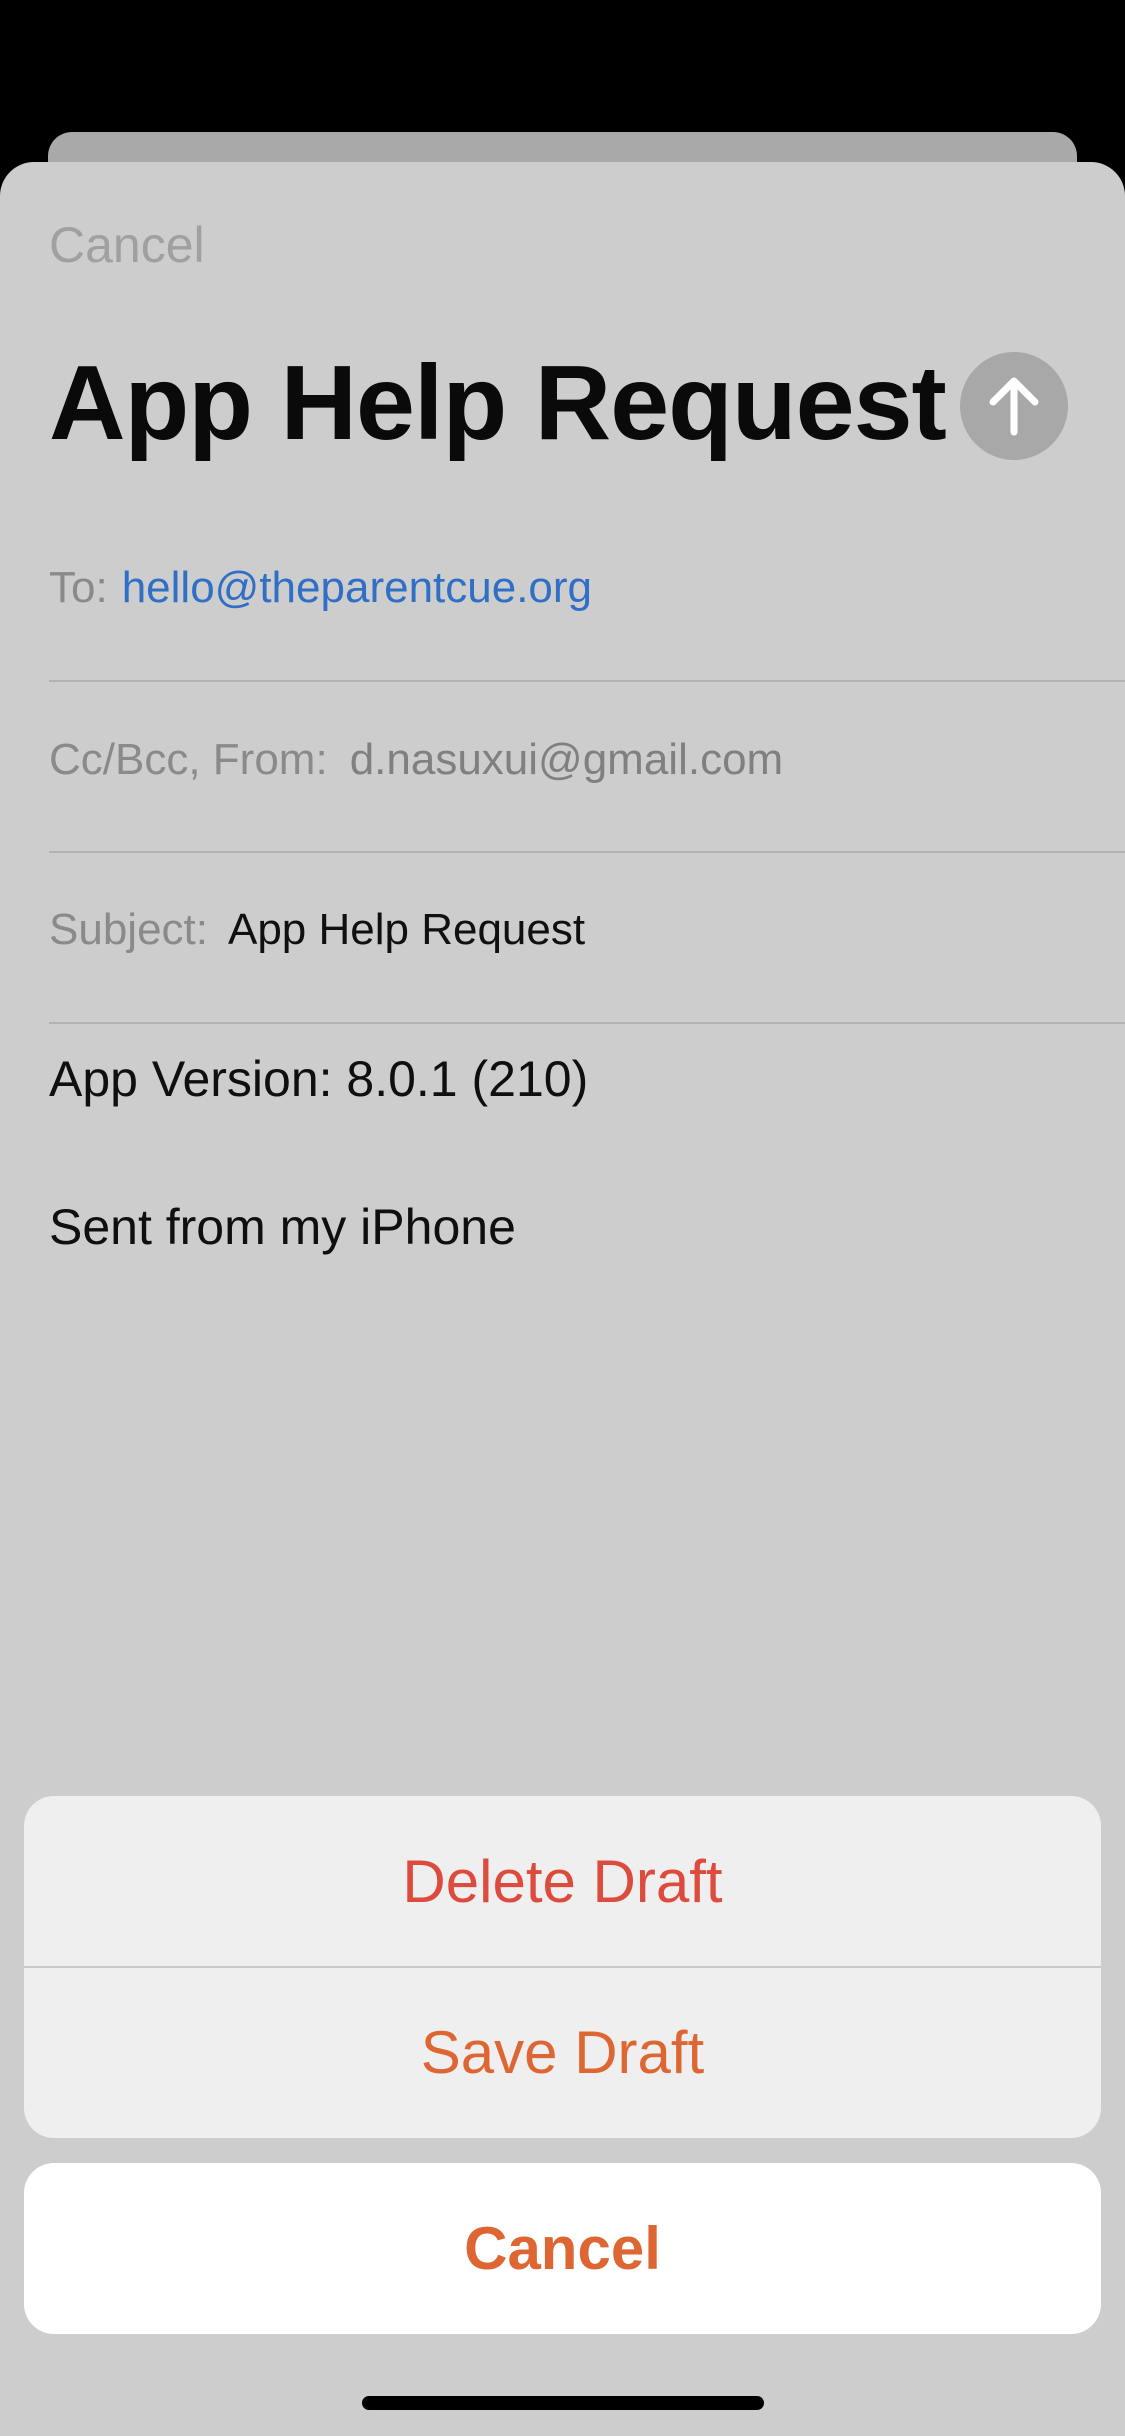 The width and height of the screenshot is (1125, 2436). Describe the element at coordinates (78, 587) in the screenshot. I see `to-label: To:` at that location.